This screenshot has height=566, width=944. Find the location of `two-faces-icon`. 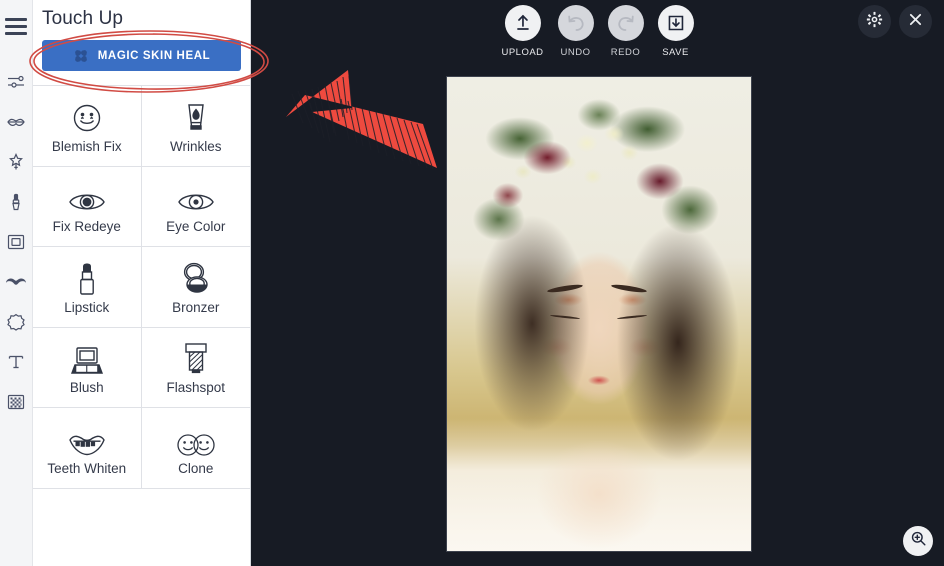

two-faces-icon is located at coordinates (196, 439).